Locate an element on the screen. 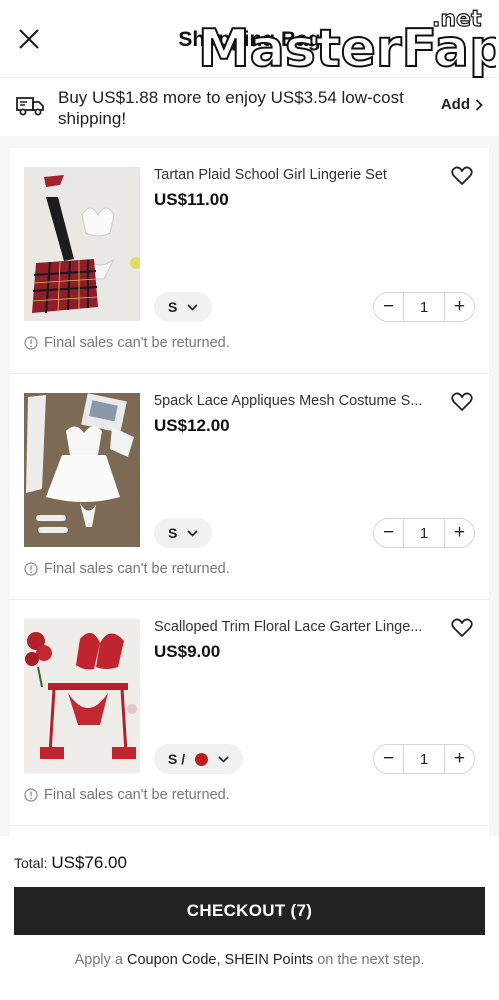 The image size is (499, 1000). product-price: US$11.00 is located at coordinates (191, 199).